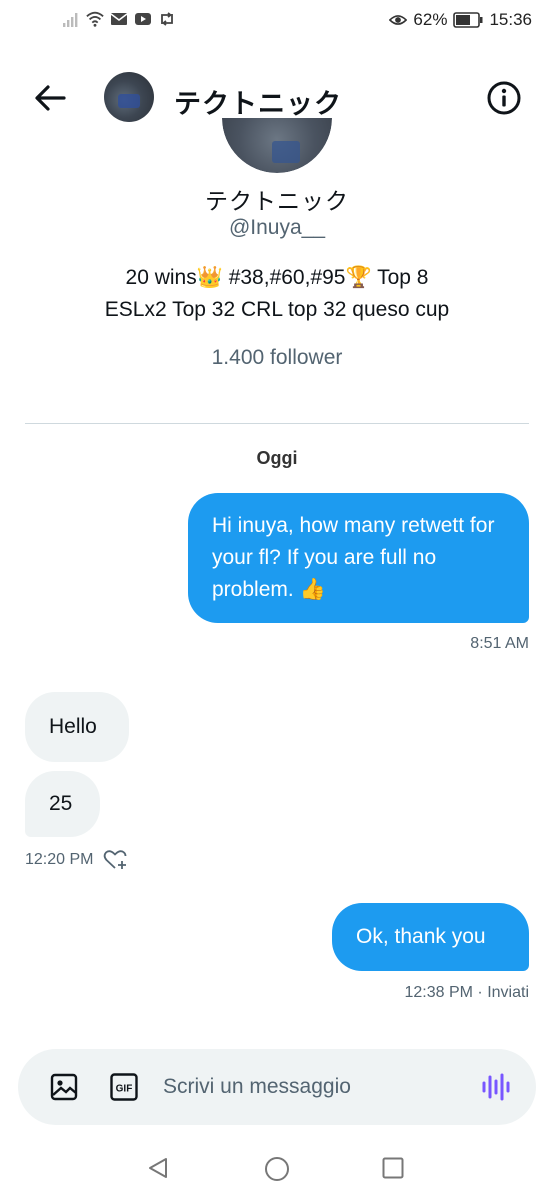 Image resolution: width=554 pixels, height=1200 pixels. Describe the element at coordinates (70, 20) in the screenshot. I see `signal-icon` at that location.